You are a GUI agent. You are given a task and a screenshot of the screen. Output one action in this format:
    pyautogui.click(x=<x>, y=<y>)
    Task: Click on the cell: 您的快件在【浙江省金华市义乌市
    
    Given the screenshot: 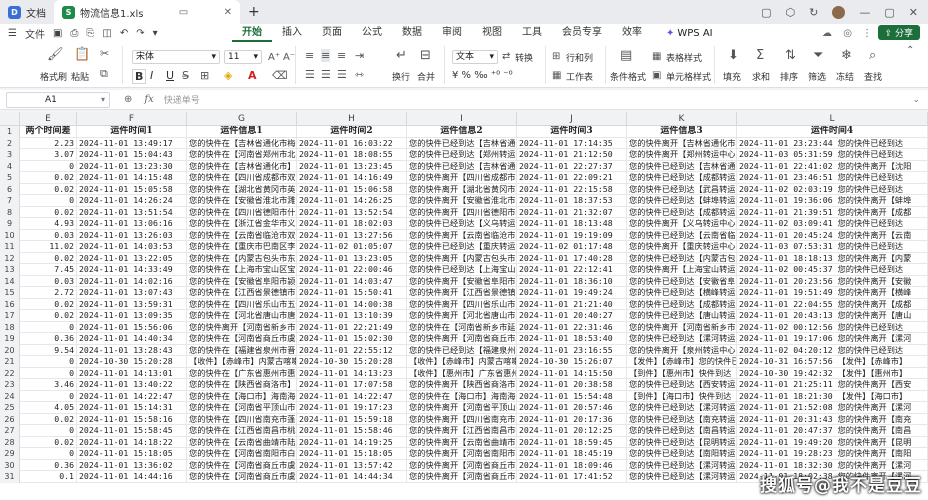 What is the action you would take?
    pyautogui.click(x=242, y=224)
    